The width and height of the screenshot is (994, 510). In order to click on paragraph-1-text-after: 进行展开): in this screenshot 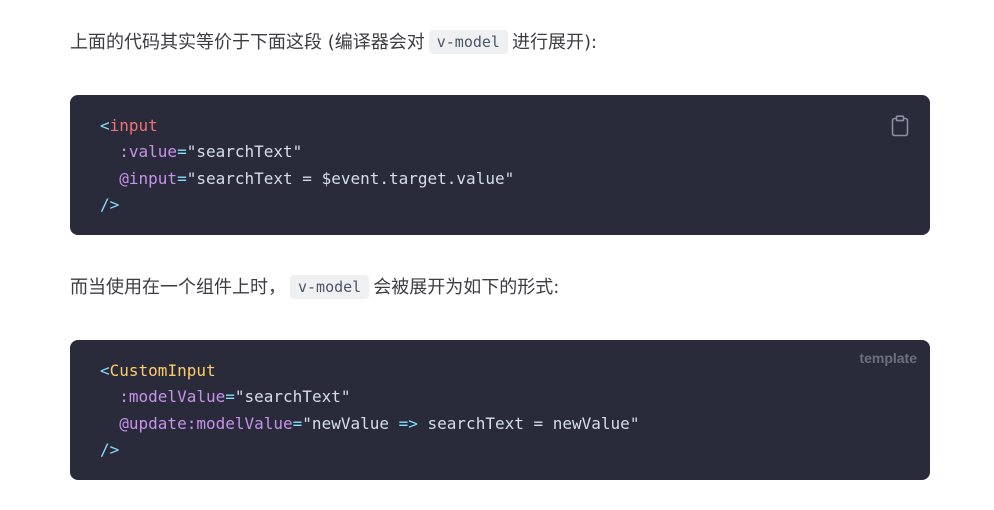, I will do `click(554, 42)`.